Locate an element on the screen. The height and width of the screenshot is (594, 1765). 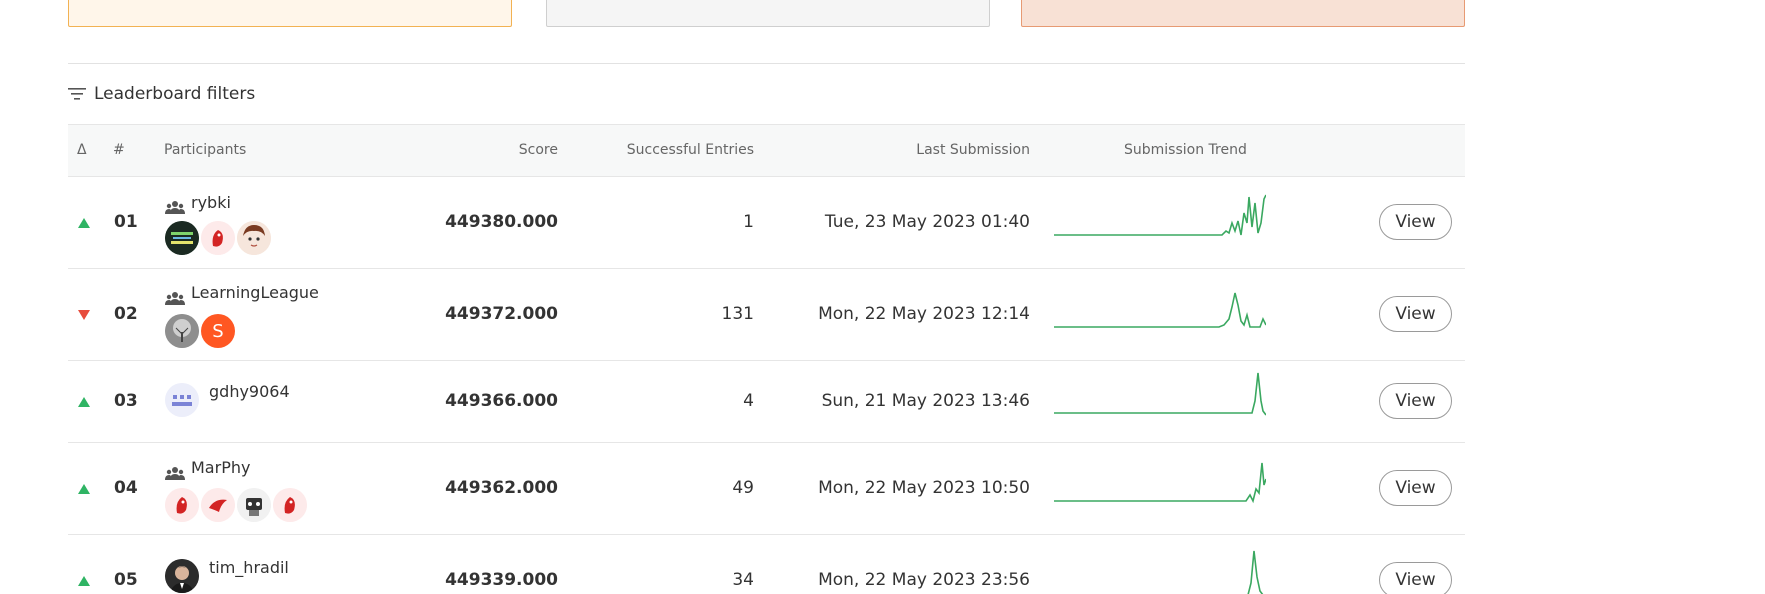
rank-number: 05 is located at coordinates (126, 580).